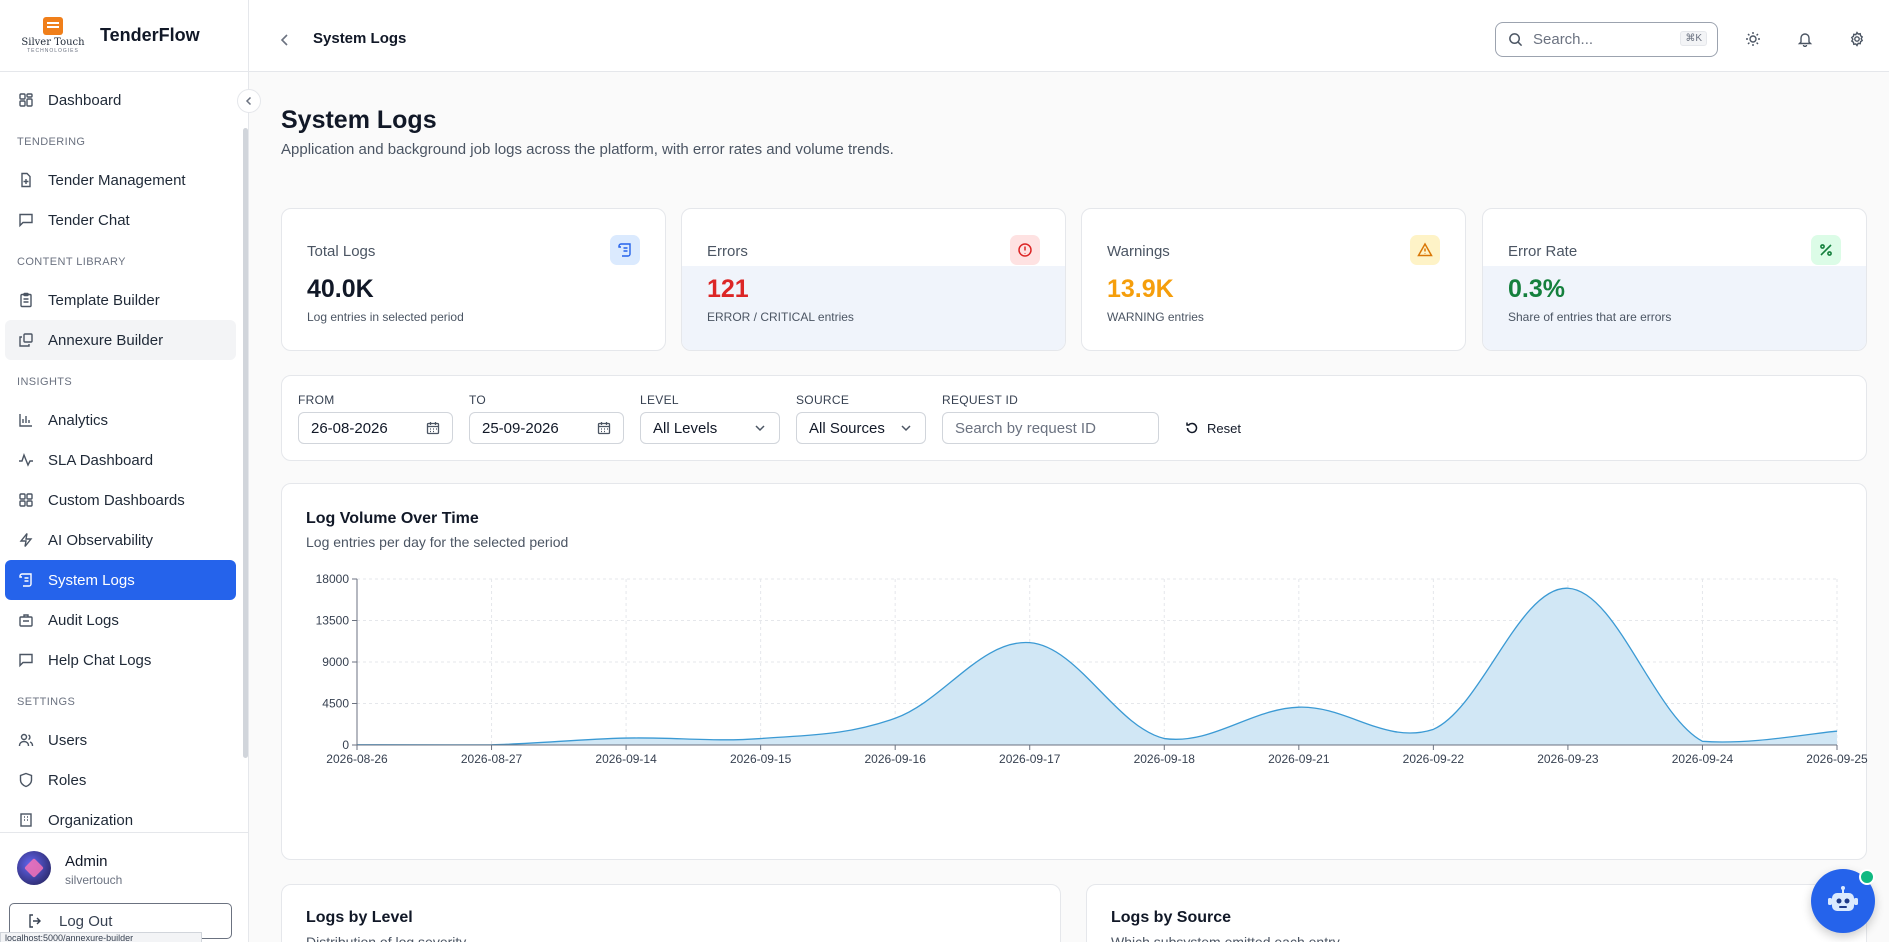 This screenshot has height=942, width=1889. What do you see at coordinates (100, 660) in the screenshot?
I see `sidebar-item-label: Help Chat Logs` at bounding box center [100, 660].